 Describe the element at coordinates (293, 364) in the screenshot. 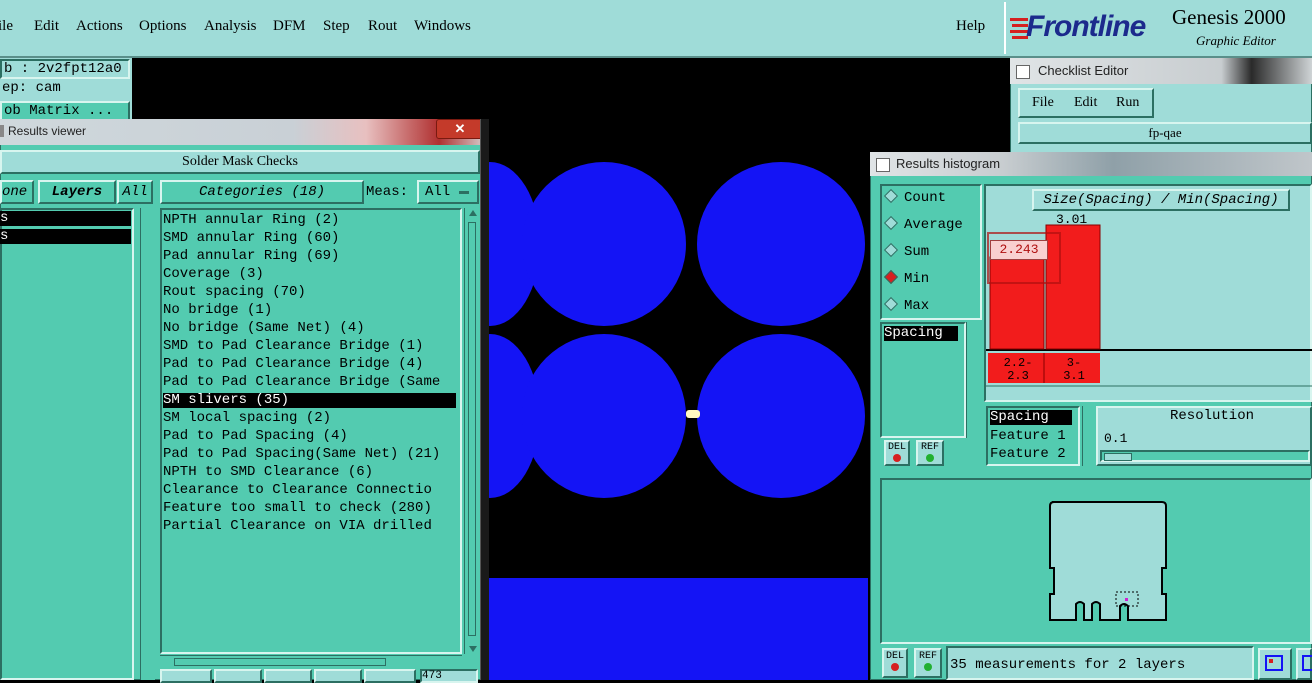

I see `category-item: Pad to Pad Clearance Bridge (4)` at that location.